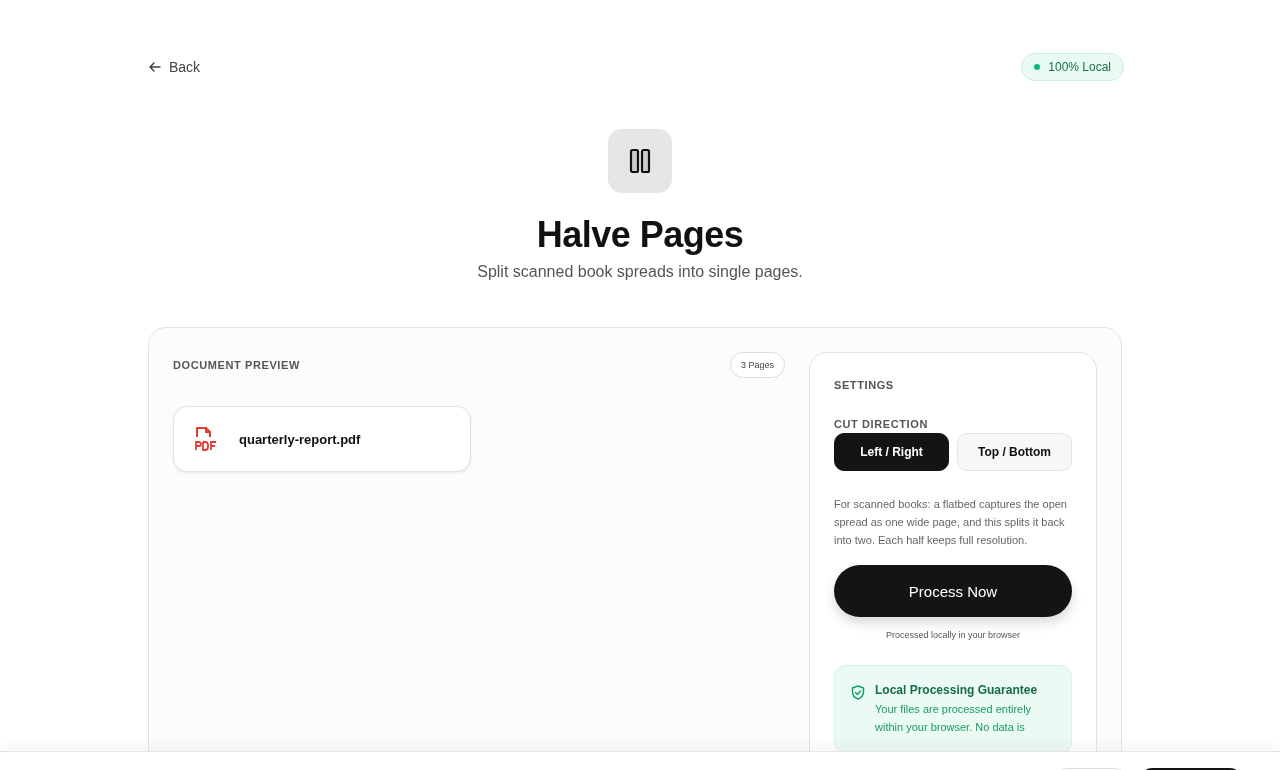 The height and width of the screenshot is (770, 1280). I want to click on back-link: Back, so click(174, 67).